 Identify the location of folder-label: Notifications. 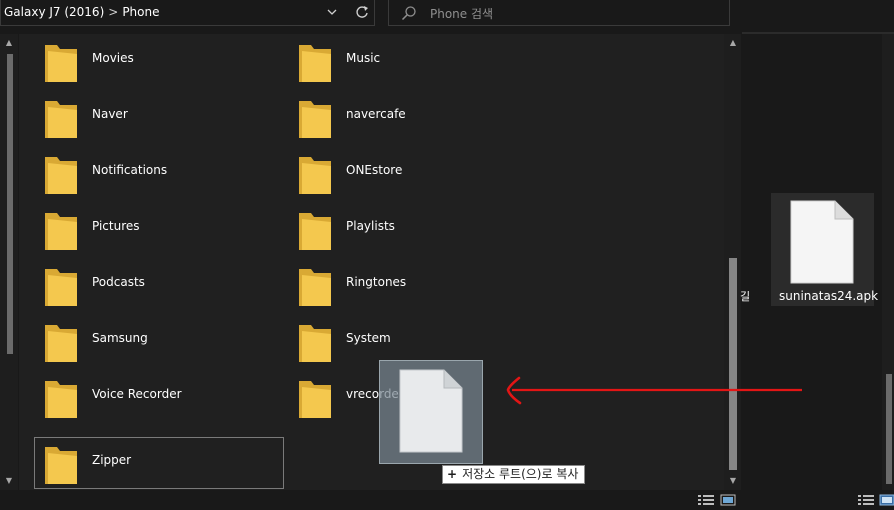
(130, 170).